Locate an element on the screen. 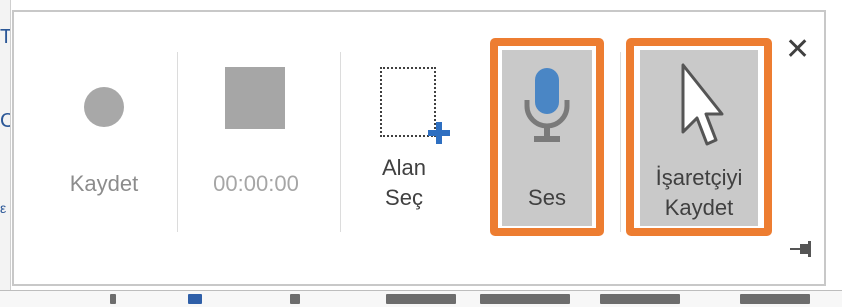 The image size is (842, 307). background-char: C is located at coordinates (5, 121).